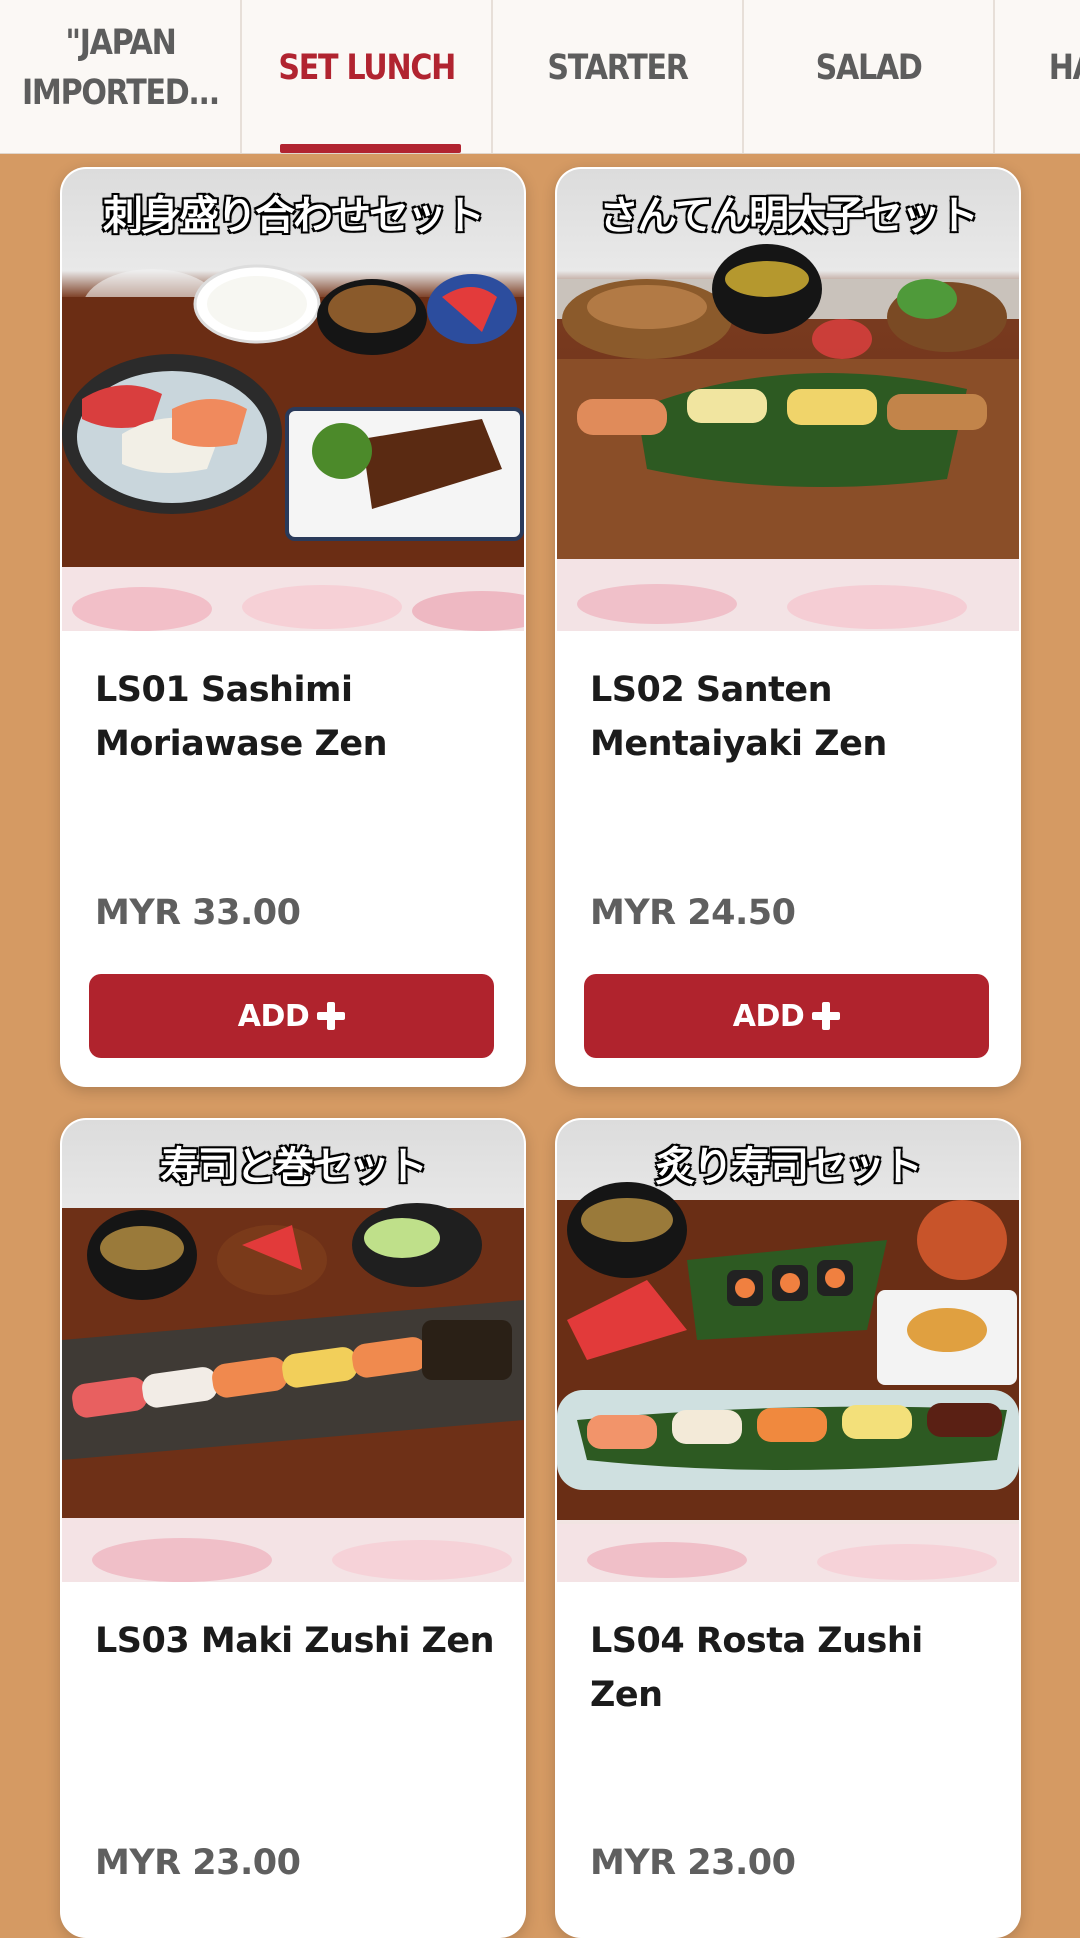 The height and width of the screenshot is (1938, 1080). Describe the element at coordinates (367, 67) in the screenshot. I see `tab-label: SET LUNCH` at that location.